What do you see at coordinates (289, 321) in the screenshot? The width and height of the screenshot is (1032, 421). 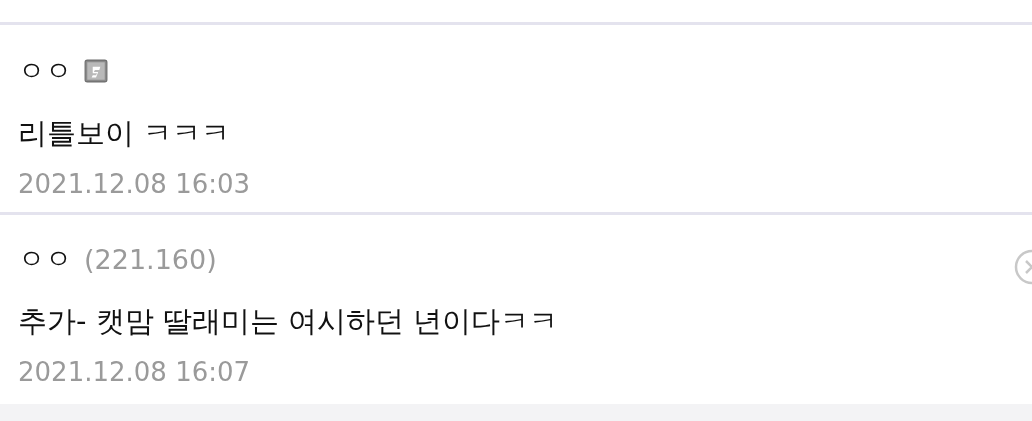 I see `comment-text: 추가- 캣맘 딸래미는 여시하던 년이다ㅋㅋ` at bounding box center [289, 321].